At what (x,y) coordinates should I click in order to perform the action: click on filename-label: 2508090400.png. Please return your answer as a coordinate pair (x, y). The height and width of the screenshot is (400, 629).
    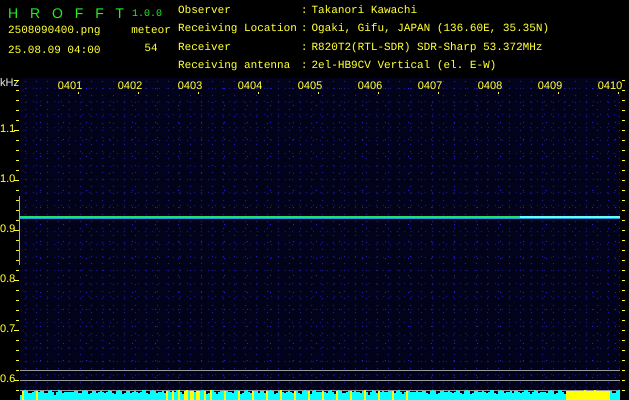
    Looking at the image, I should click on (54, 31).